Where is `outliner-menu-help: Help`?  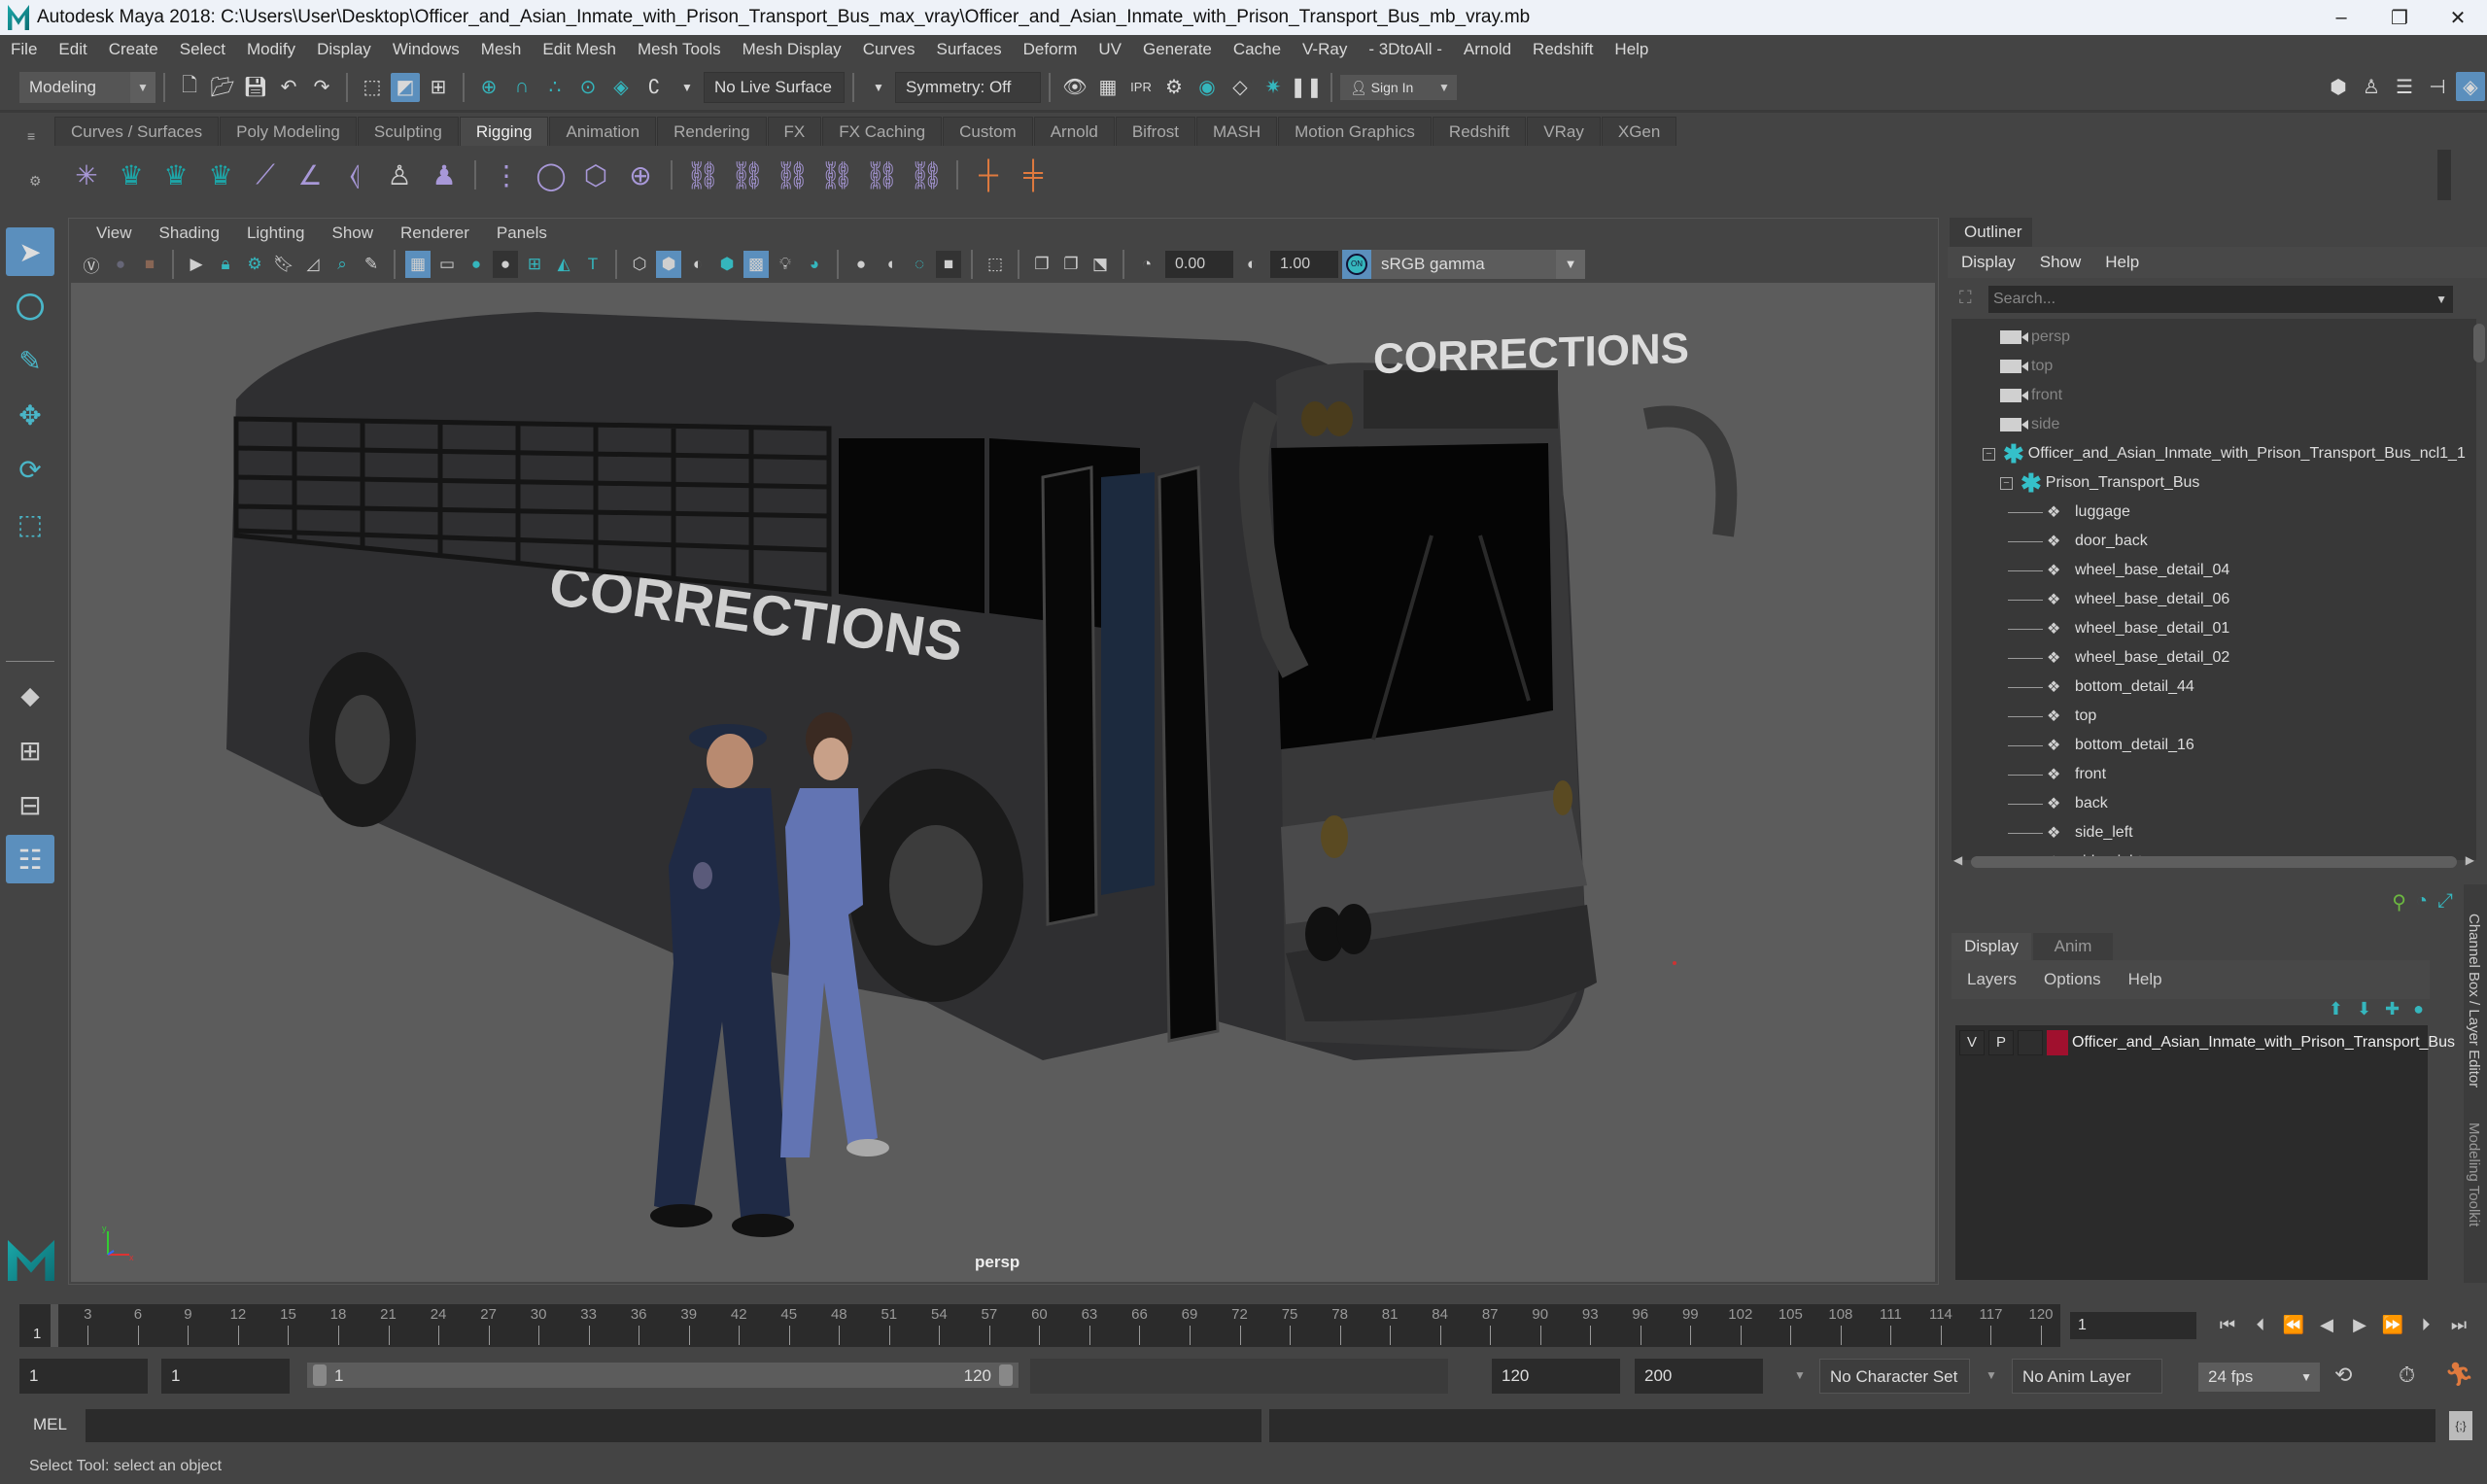 outliner-menu-help: Help is located at coordinates (2120, 262).